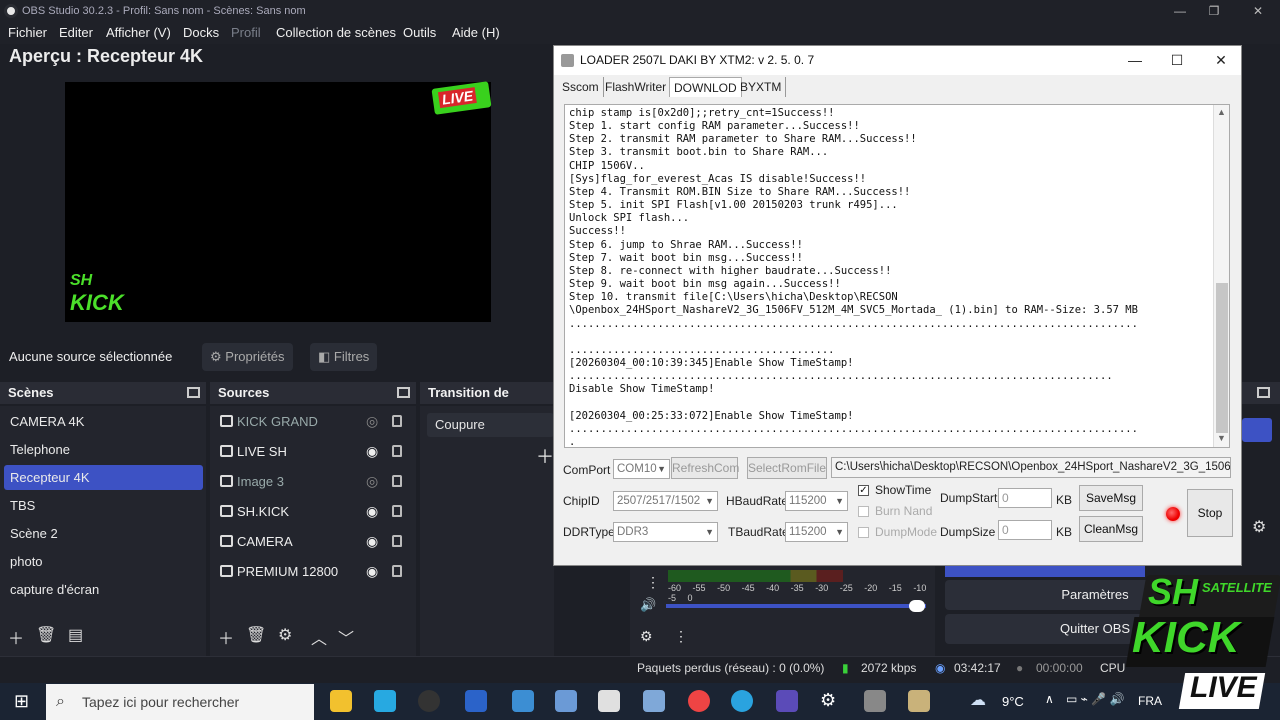 Image resolution: width=1280 pixels, height=720 pixels. I want to click on menu-aide: Aide (H), so click(476, 32).